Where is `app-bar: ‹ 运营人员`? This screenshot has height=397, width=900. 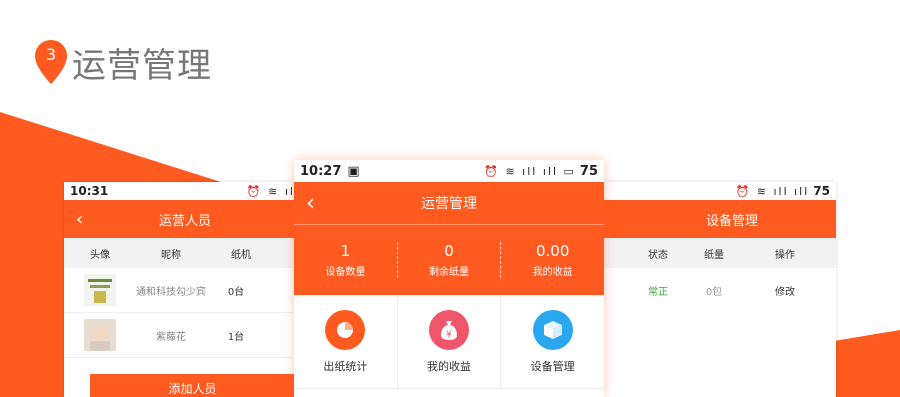 app-bar: ‹ 运营人员 is located at coordinates (185, 219).